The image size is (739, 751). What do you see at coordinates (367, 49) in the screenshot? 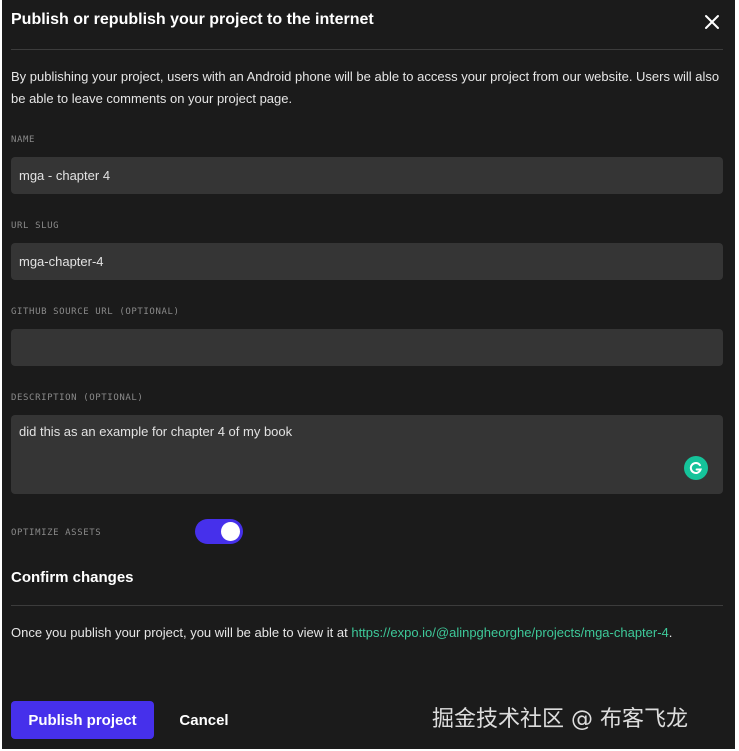
I see `header-divider` at bounding box center [367, 49].